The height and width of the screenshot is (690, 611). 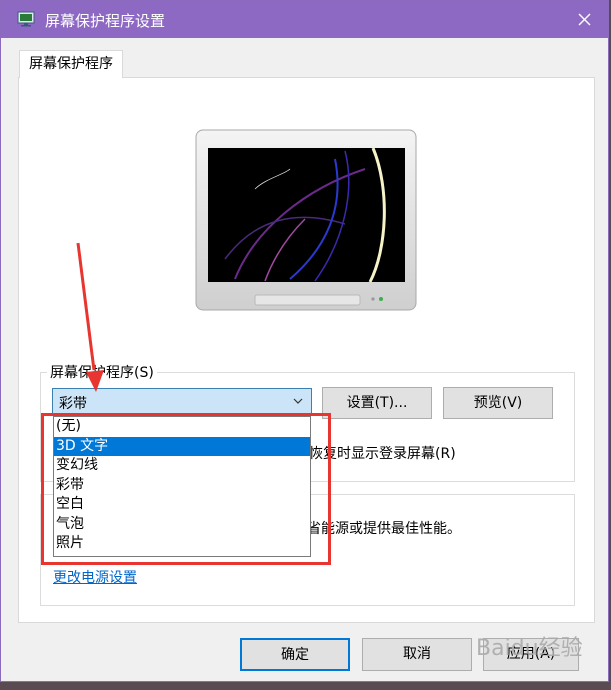 What do you see at coordinates (182, 544) in the screenshot?
I see `dropdown-option: 照片` at bounding box center [182, 544].